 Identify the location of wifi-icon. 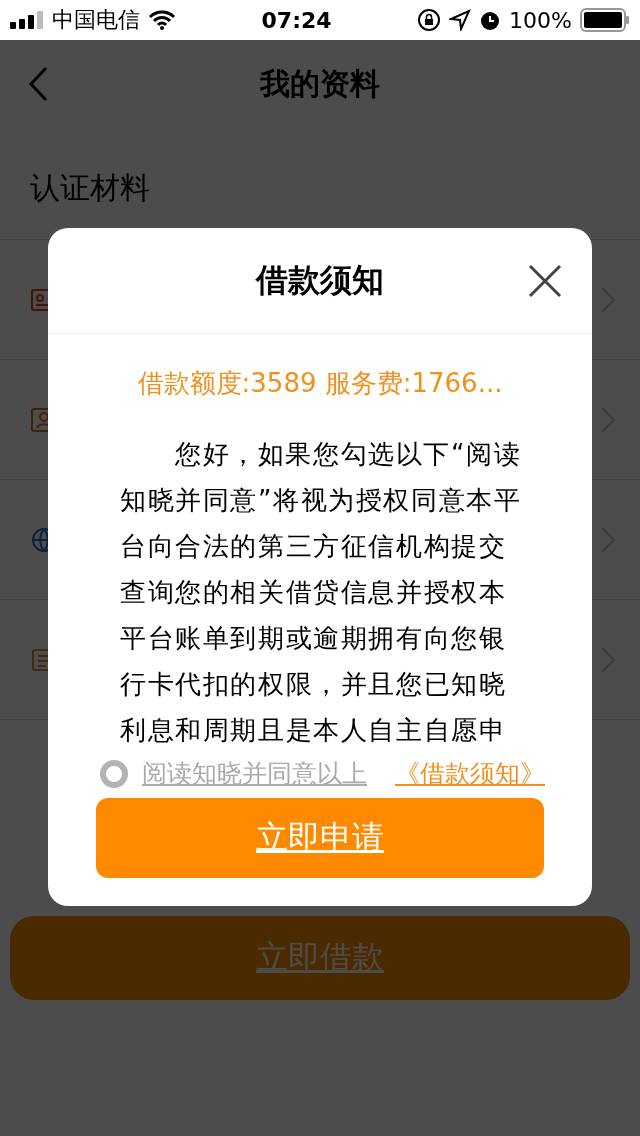
(162, 20).